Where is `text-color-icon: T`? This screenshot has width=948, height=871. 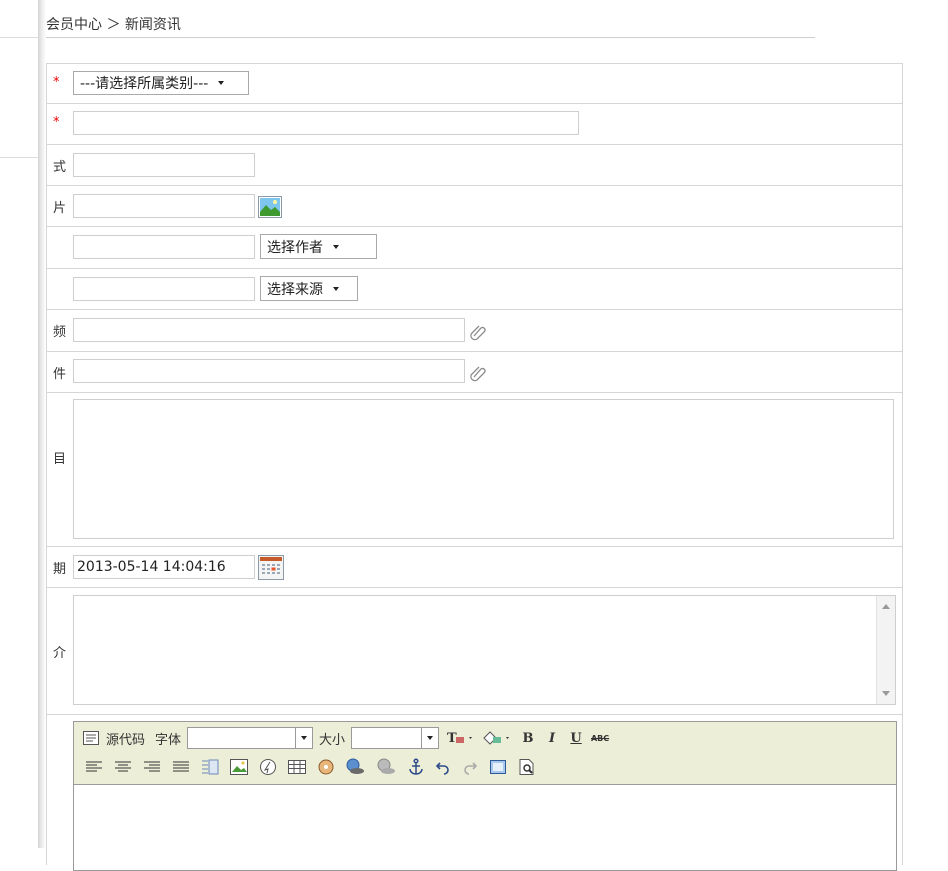 text-color-icon: T is located at coordinates (460, 738).